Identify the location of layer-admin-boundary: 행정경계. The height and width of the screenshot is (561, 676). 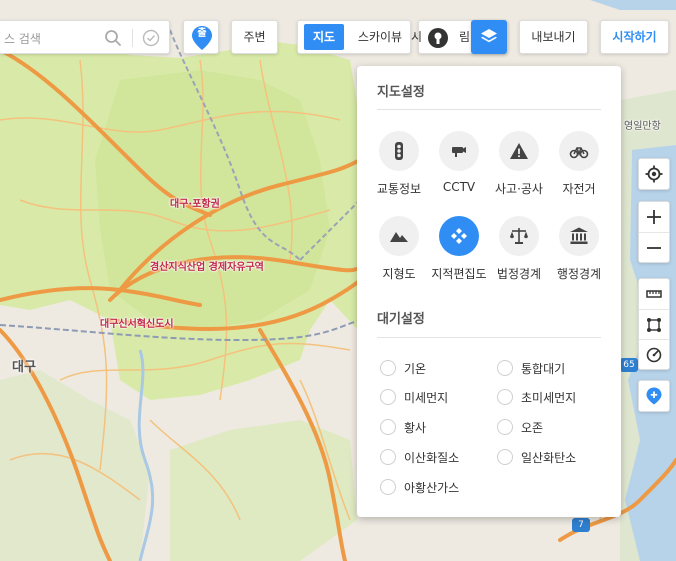
(579, 249).